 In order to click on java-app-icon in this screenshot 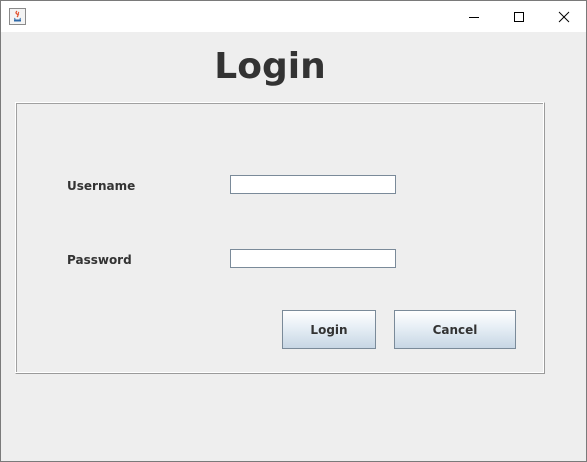, I will do `click(17, 16)`.